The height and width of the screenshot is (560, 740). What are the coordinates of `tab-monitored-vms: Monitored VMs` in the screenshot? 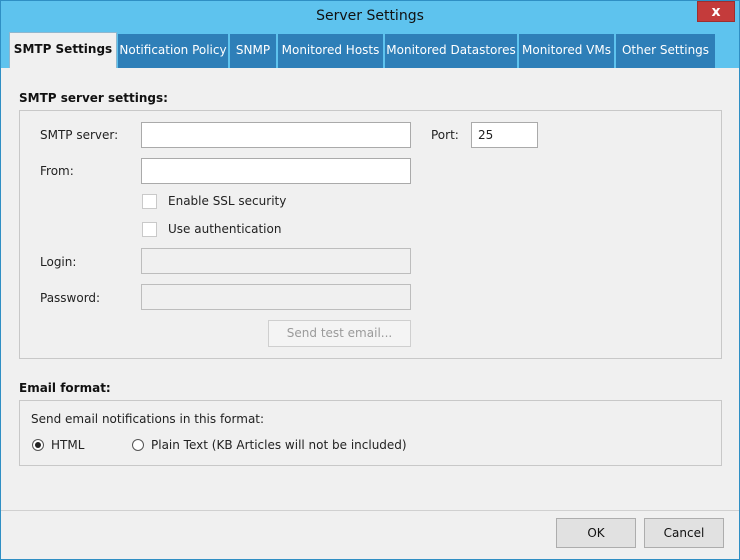 It's located at (567, 51).